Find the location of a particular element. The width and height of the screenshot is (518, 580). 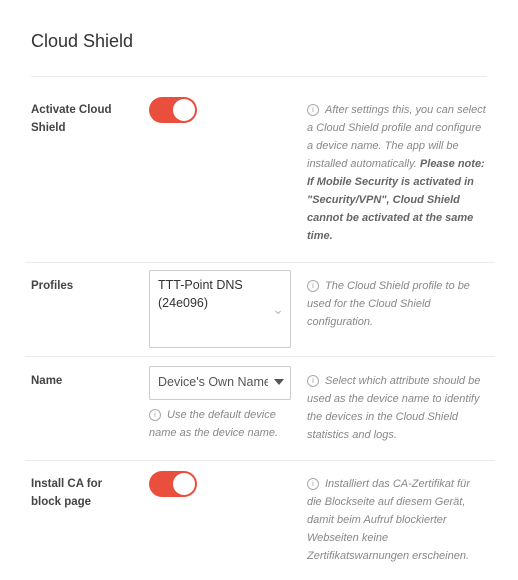

profiles-label: Profiles is located at coordinates (52, 286).